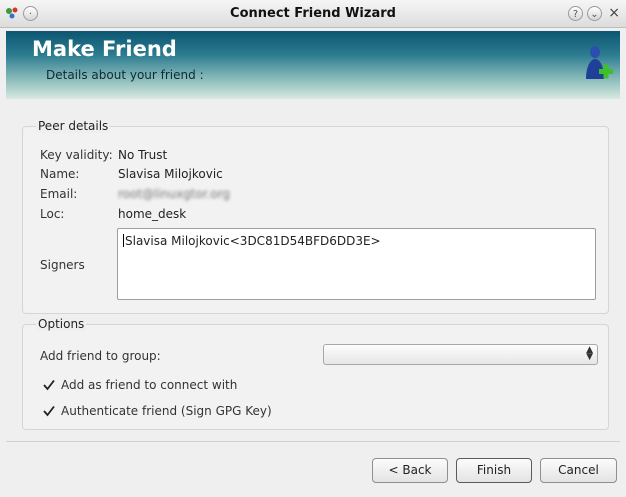  What do you see at coordinates (73, 126) in the screenshot?
I see `peer-details-label: Peer details` at bounding box center [73, 126].